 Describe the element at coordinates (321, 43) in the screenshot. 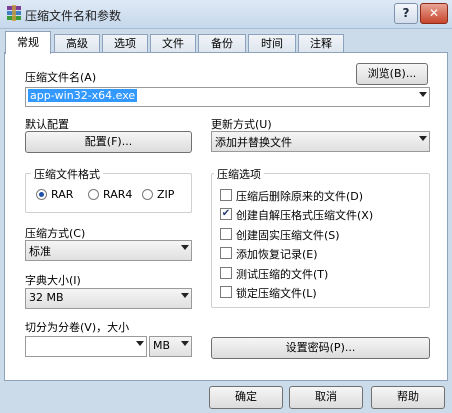

I see `tab-comment: 注释` at that location.